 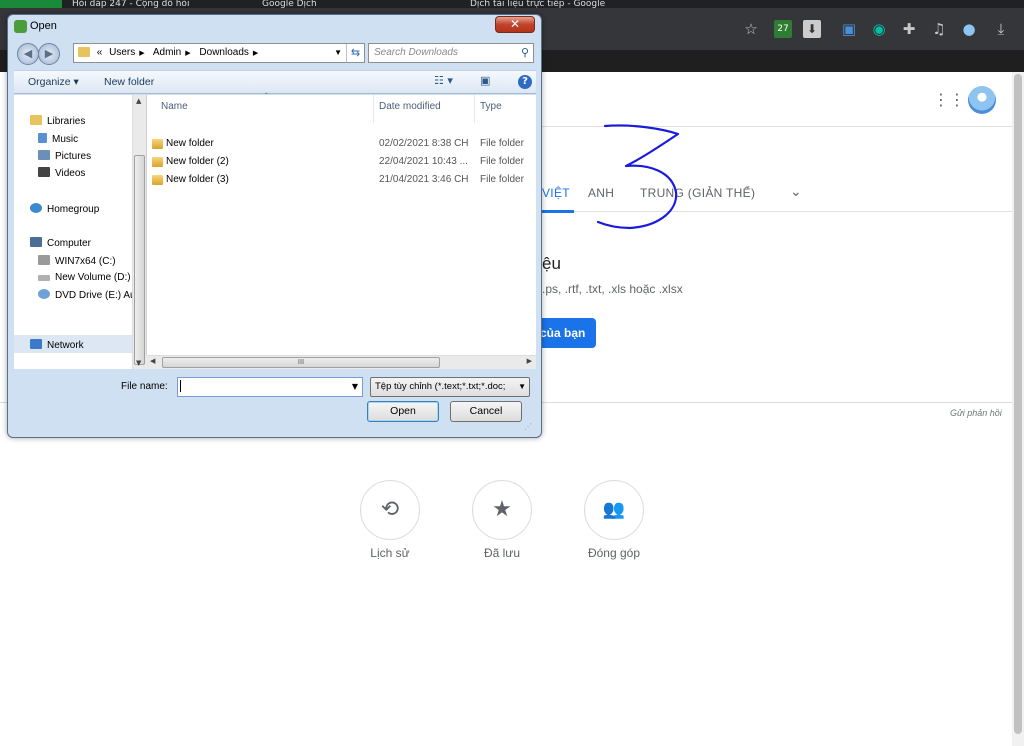 What do you see at coordinates (751, 29) in the screenshot?
I see `bookmark-star-icon: ☆` at bounding box center [751, 29].